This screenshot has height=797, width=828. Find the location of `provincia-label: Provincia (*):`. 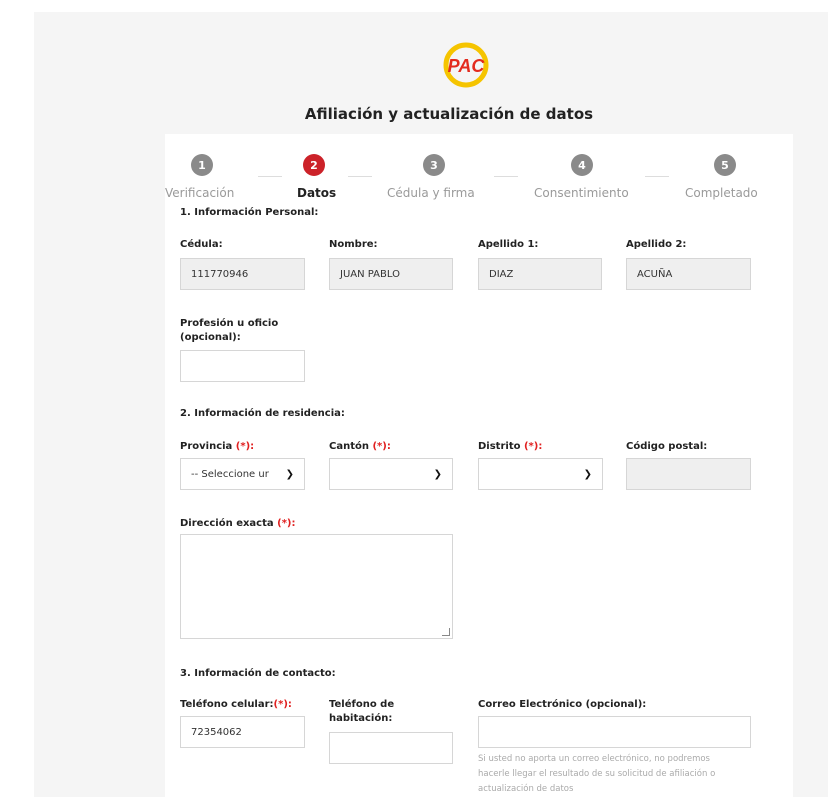

provincia-label: Provincia (*): is located at coordinates (217, 447).